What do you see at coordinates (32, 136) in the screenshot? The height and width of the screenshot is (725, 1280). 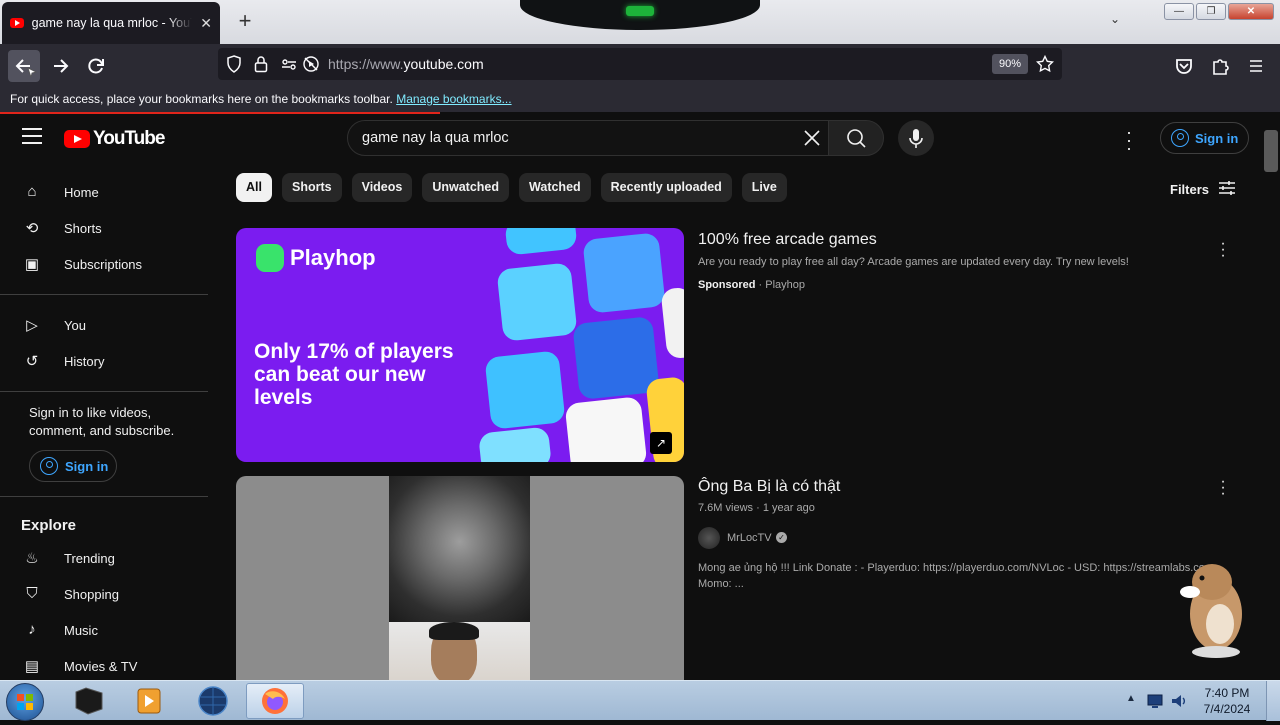 I see `guide-menu-button` at bounding box center [32, 136].